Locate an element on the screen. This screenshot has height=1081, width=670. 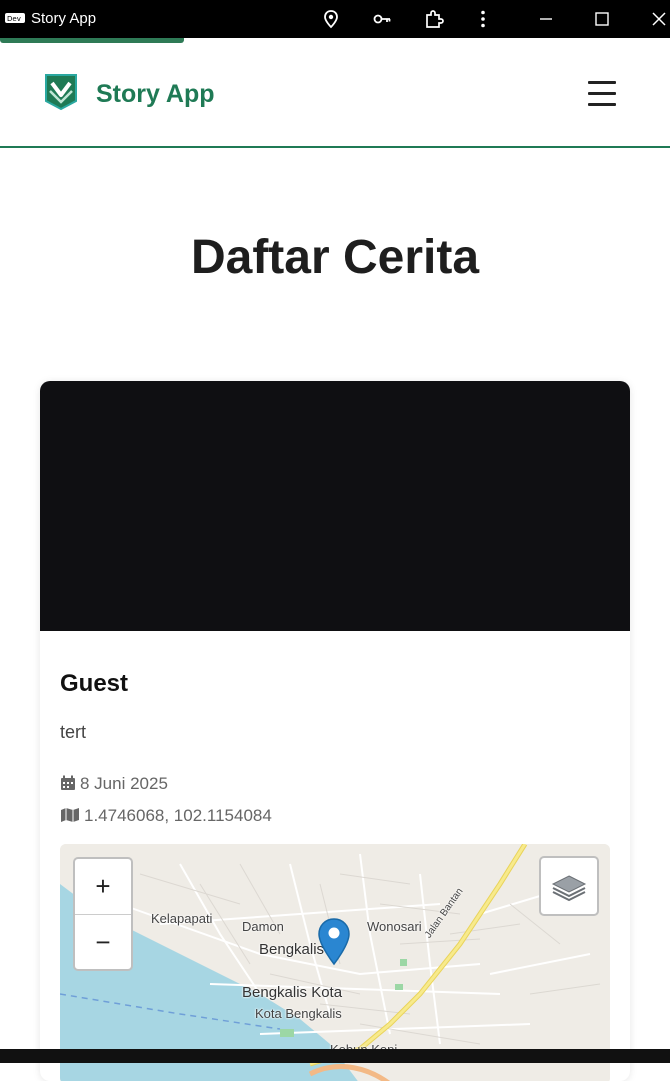
brand-name: Story App is located at coordinates (155, 94).